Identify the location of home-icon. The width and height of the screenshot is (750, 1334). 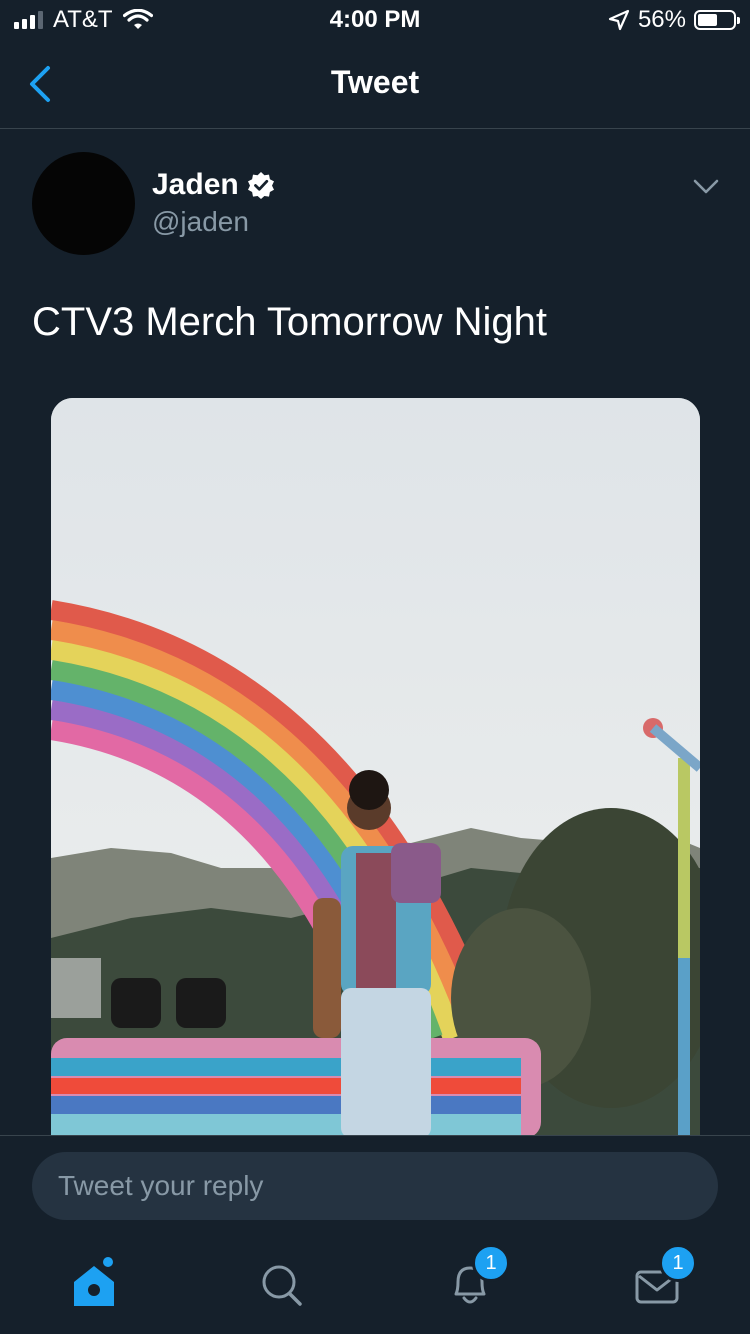
(94, 1281).